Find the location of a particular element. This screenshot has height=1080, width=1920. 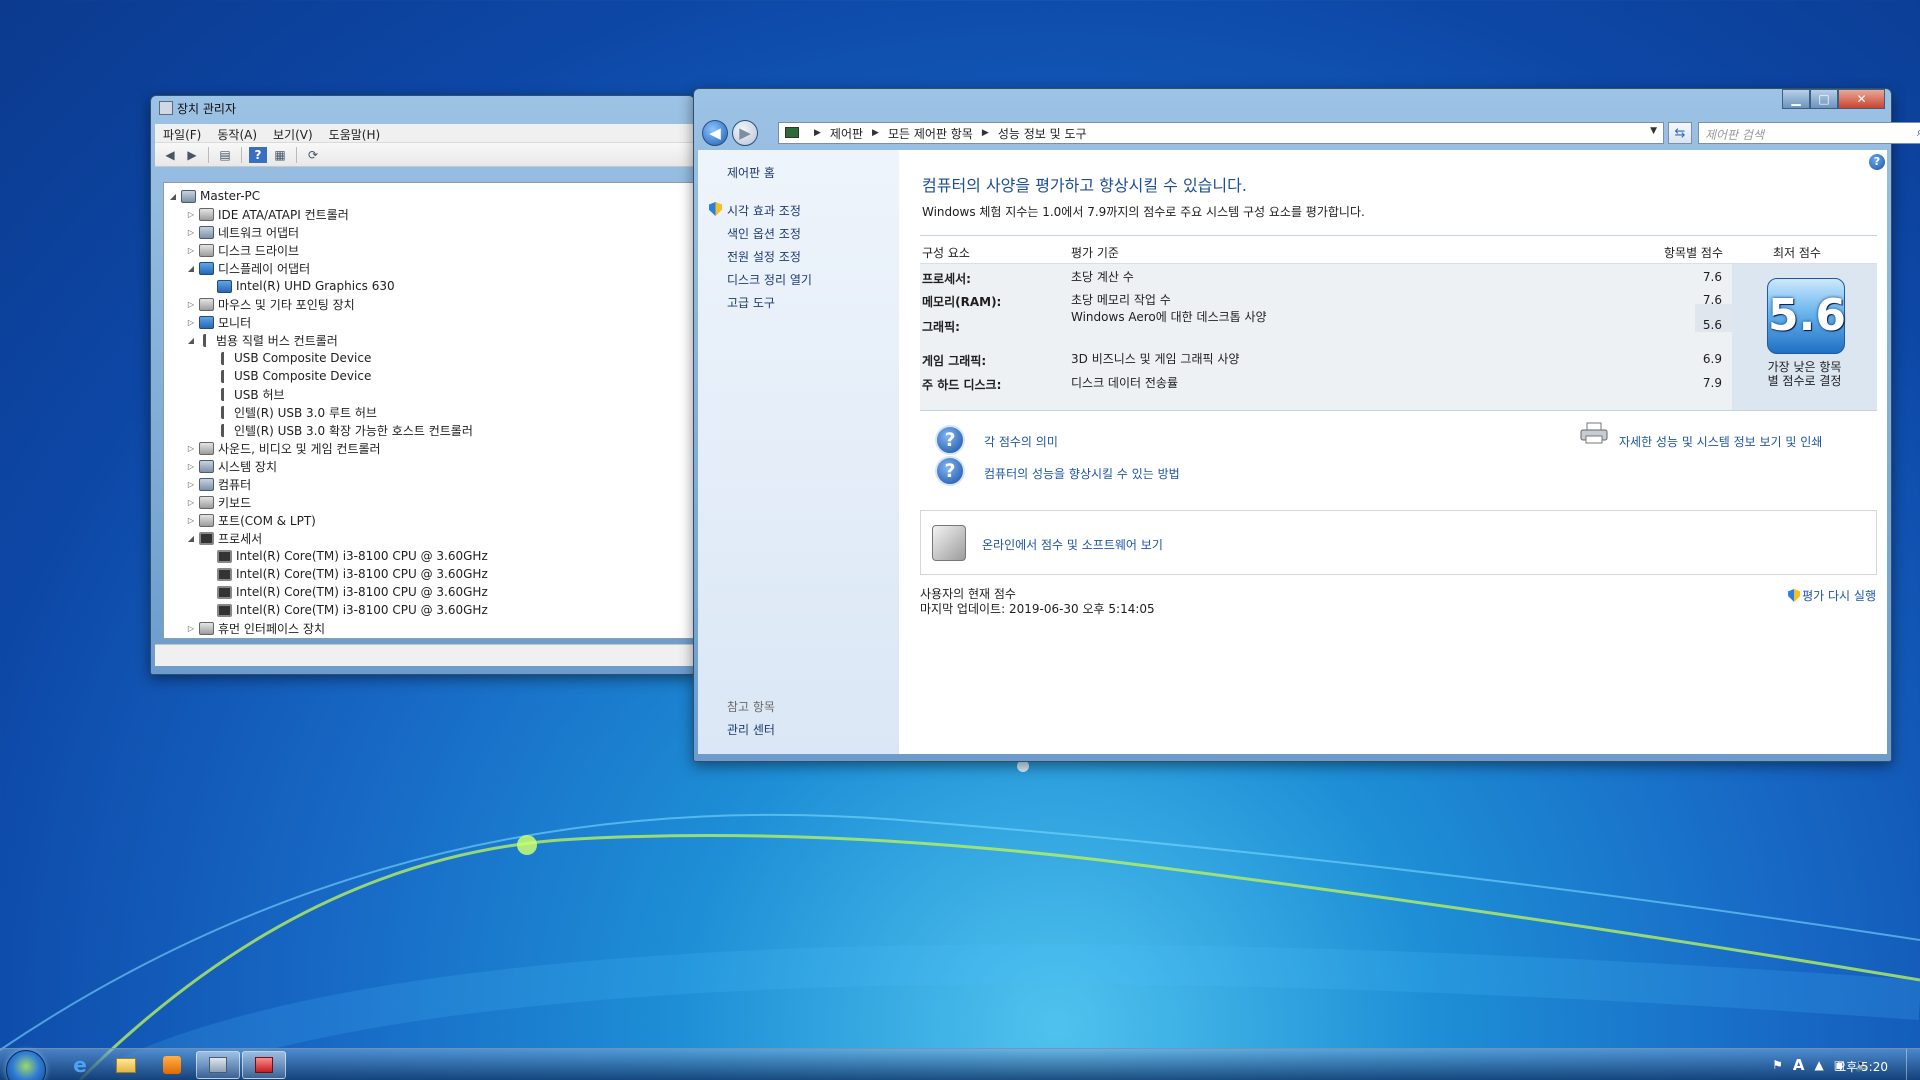

tree-node: ▷ 모니터 is located at coordinates (218, 322).